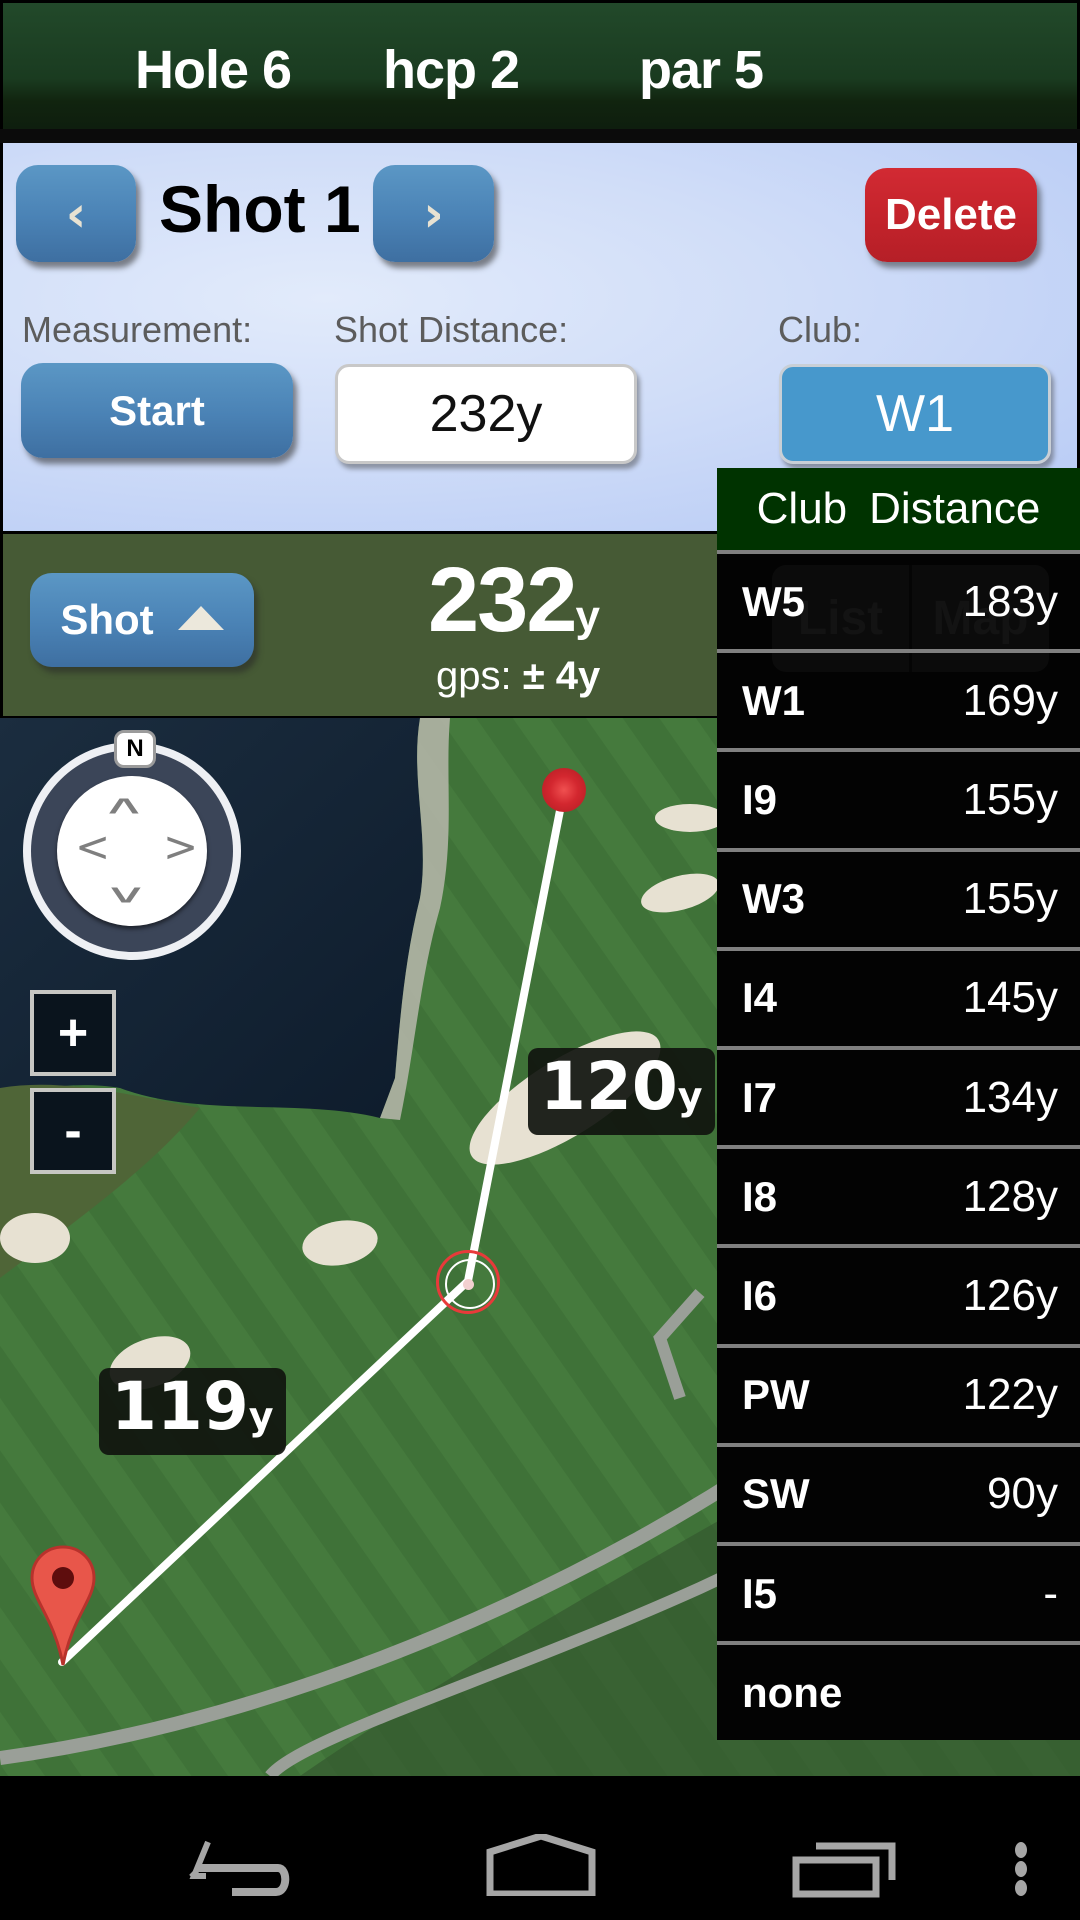 The width and height of the screenshot is (1080, 1920). I want to click on club-row: W3 155y, so click(898, 897).